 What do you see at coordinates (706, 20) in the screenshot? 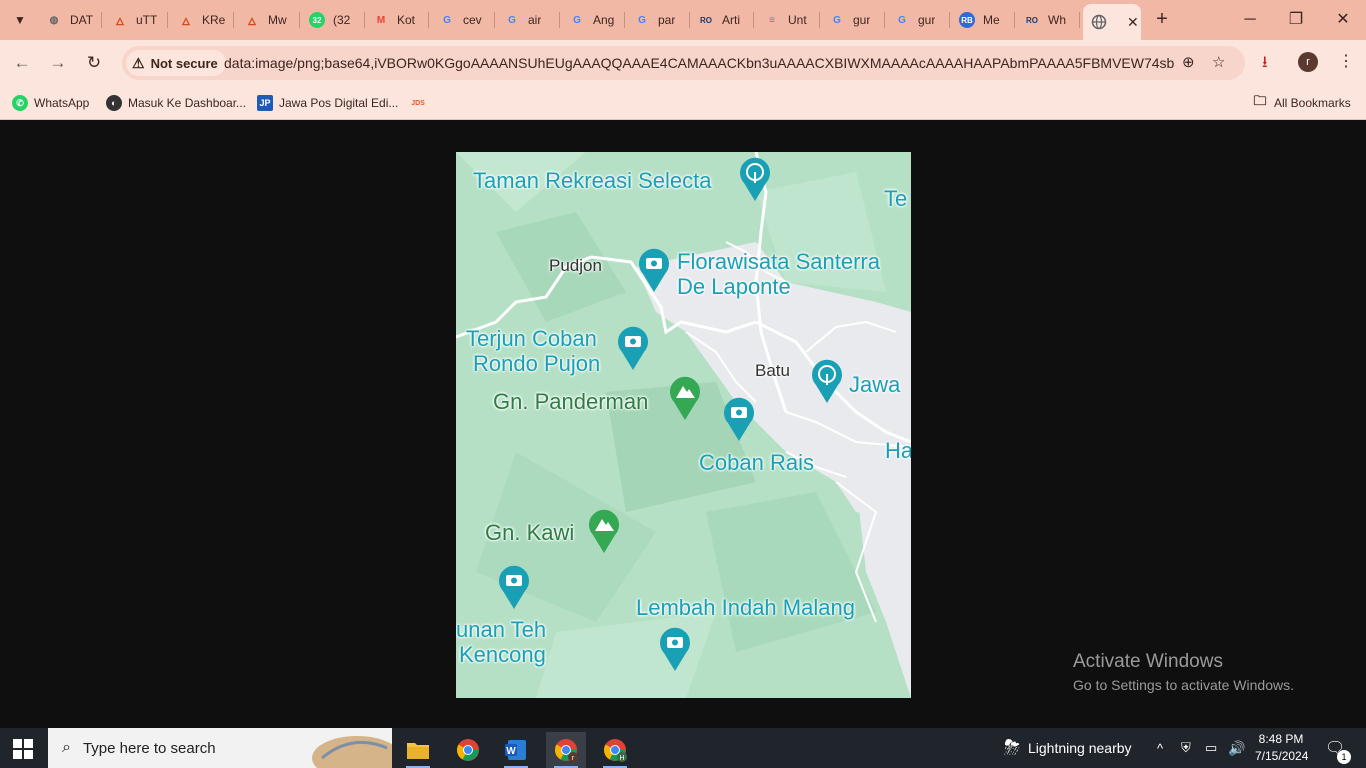
I see `ro-icon: RO` at bounding box center [706, 20].